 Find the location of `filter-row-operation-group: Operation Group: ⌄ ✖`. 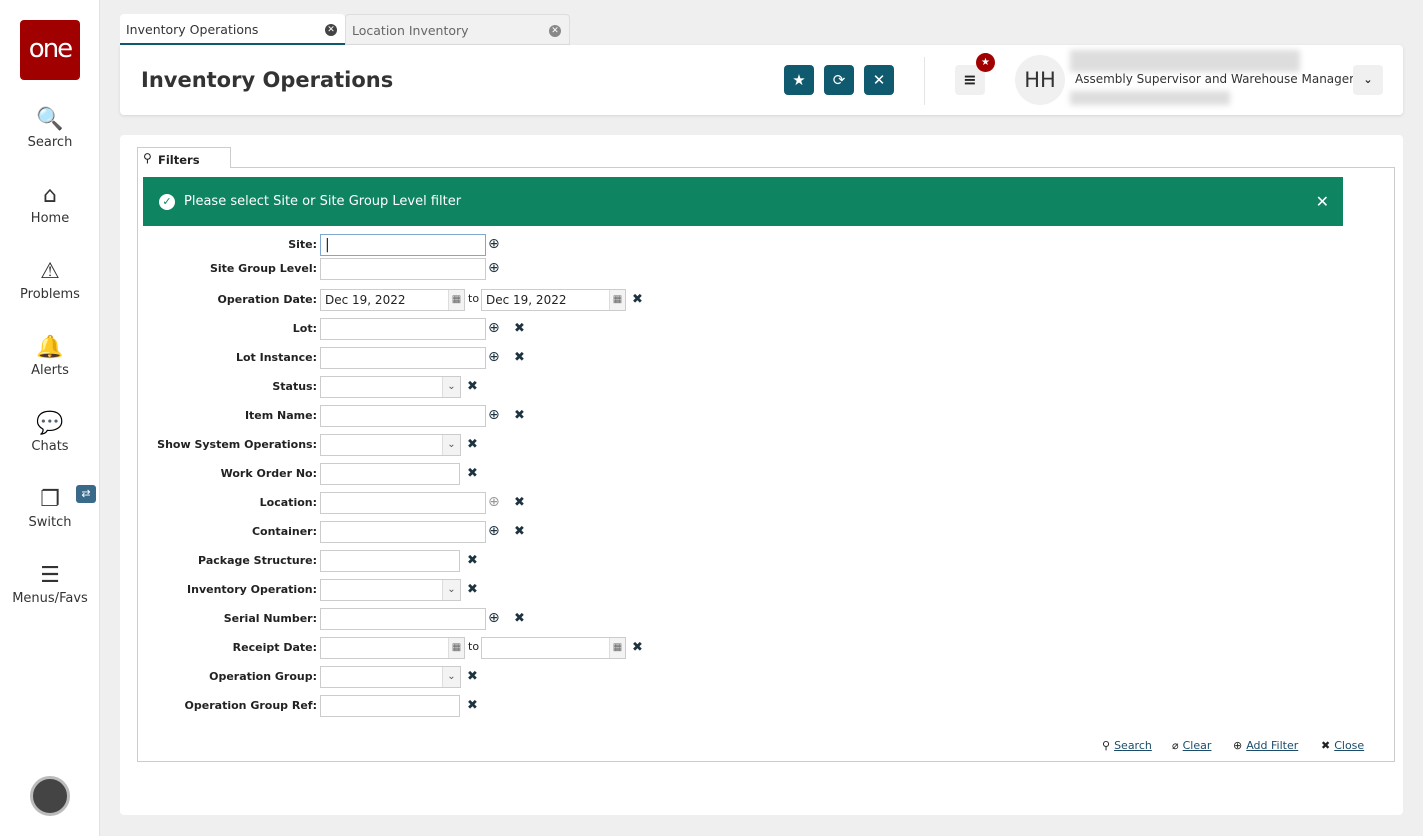

filter-row-operation-group: Operation Group: ⌄ ✖ is located at coordinates (614, 677).